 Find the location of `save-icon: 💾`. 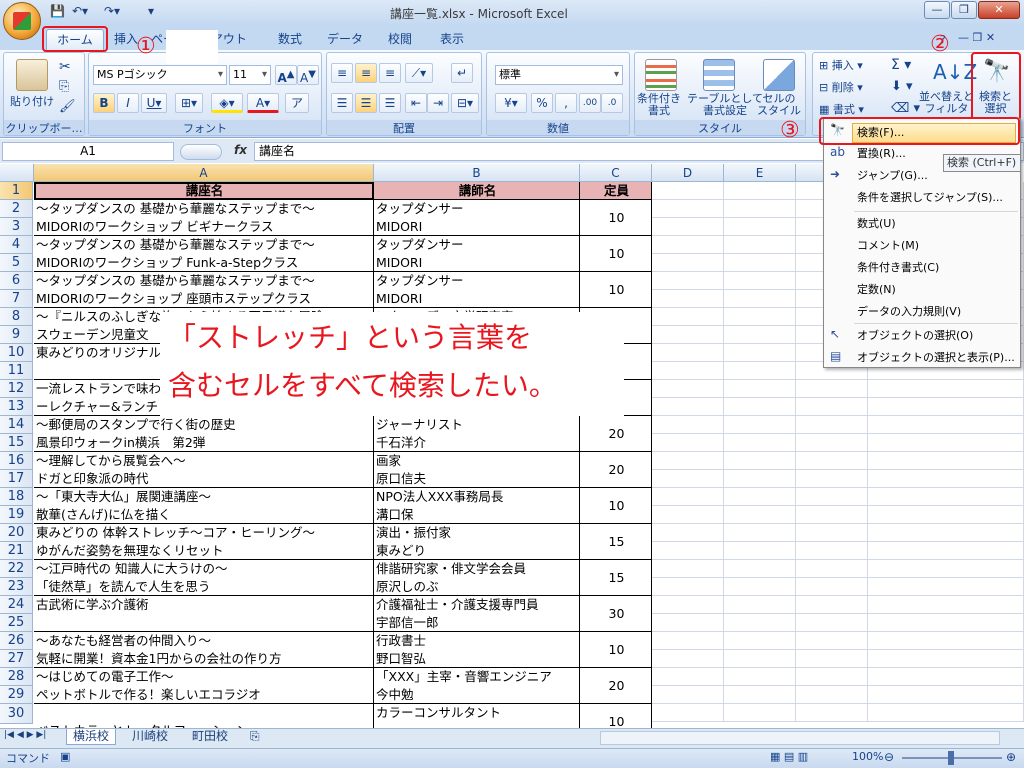

save-icon: 💾 is located at coordinates (57, 11).